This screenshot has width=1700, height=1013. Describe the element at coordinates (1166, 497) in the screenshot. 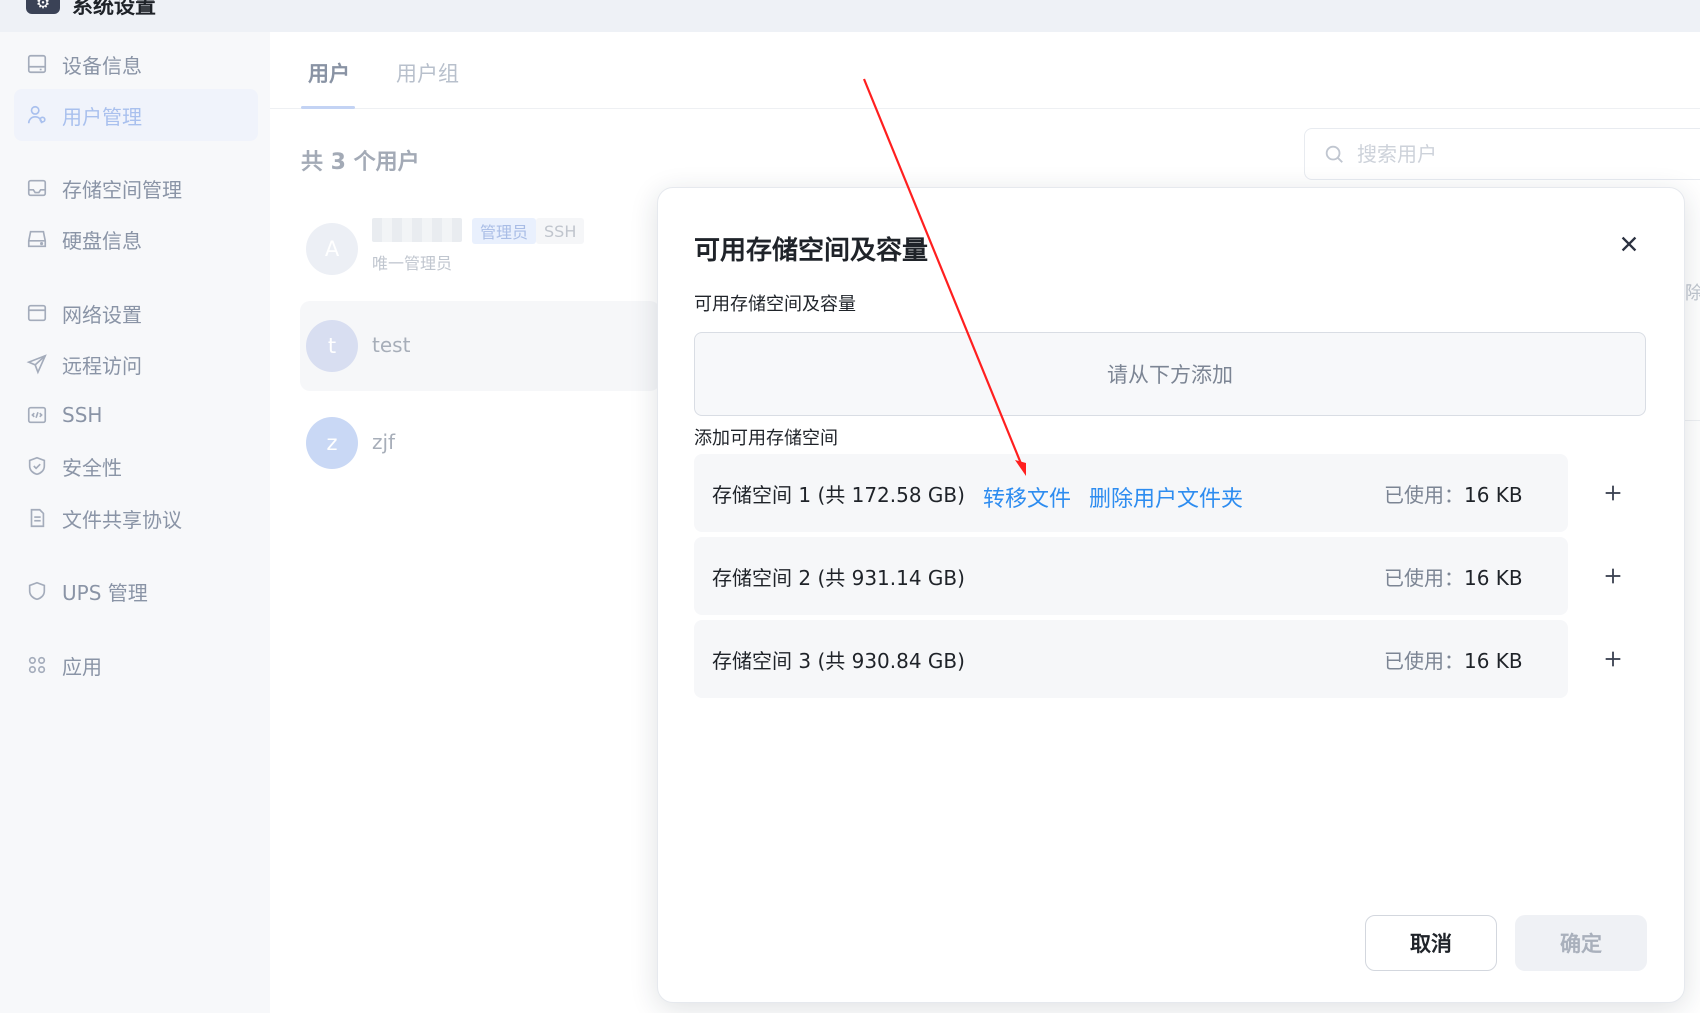

I see `delete-user-folder-link: 删除用户文件夹` at that location.